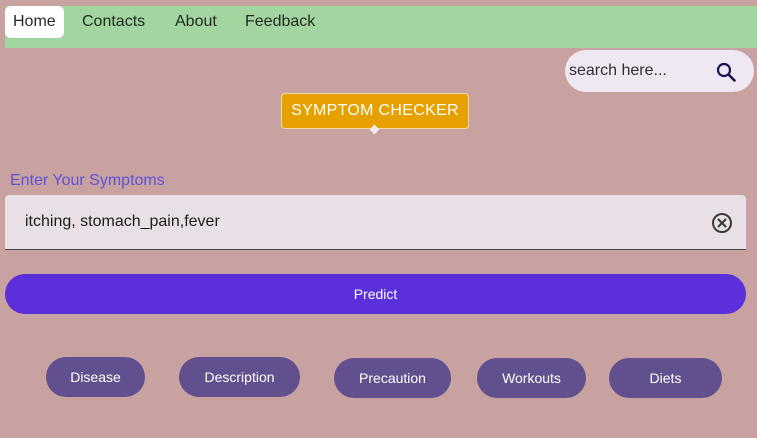 The image size is (757, 438). I want to click on nav-item-about: About, so click(196, 22).